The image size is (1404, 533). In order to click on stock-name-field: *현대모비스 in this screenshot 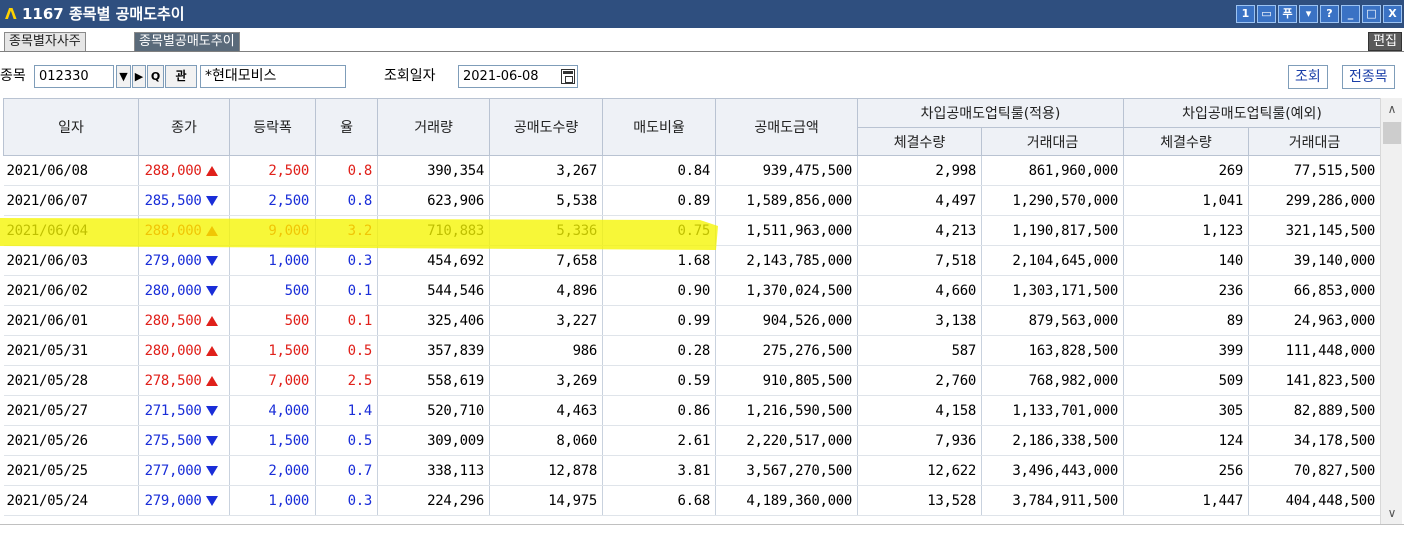, I will do `click(273, 76)`.